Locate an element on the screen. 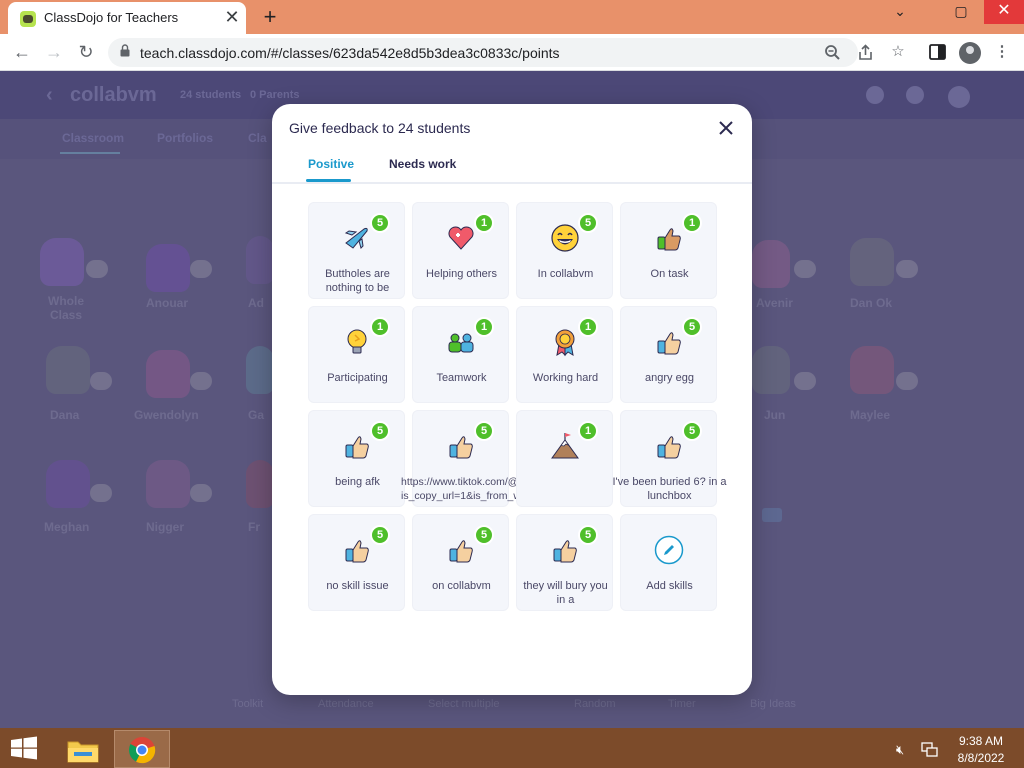 Image resolution: width=1024 pixels, height=768 pixels. account-avatar is located at coordinates (959, 97).